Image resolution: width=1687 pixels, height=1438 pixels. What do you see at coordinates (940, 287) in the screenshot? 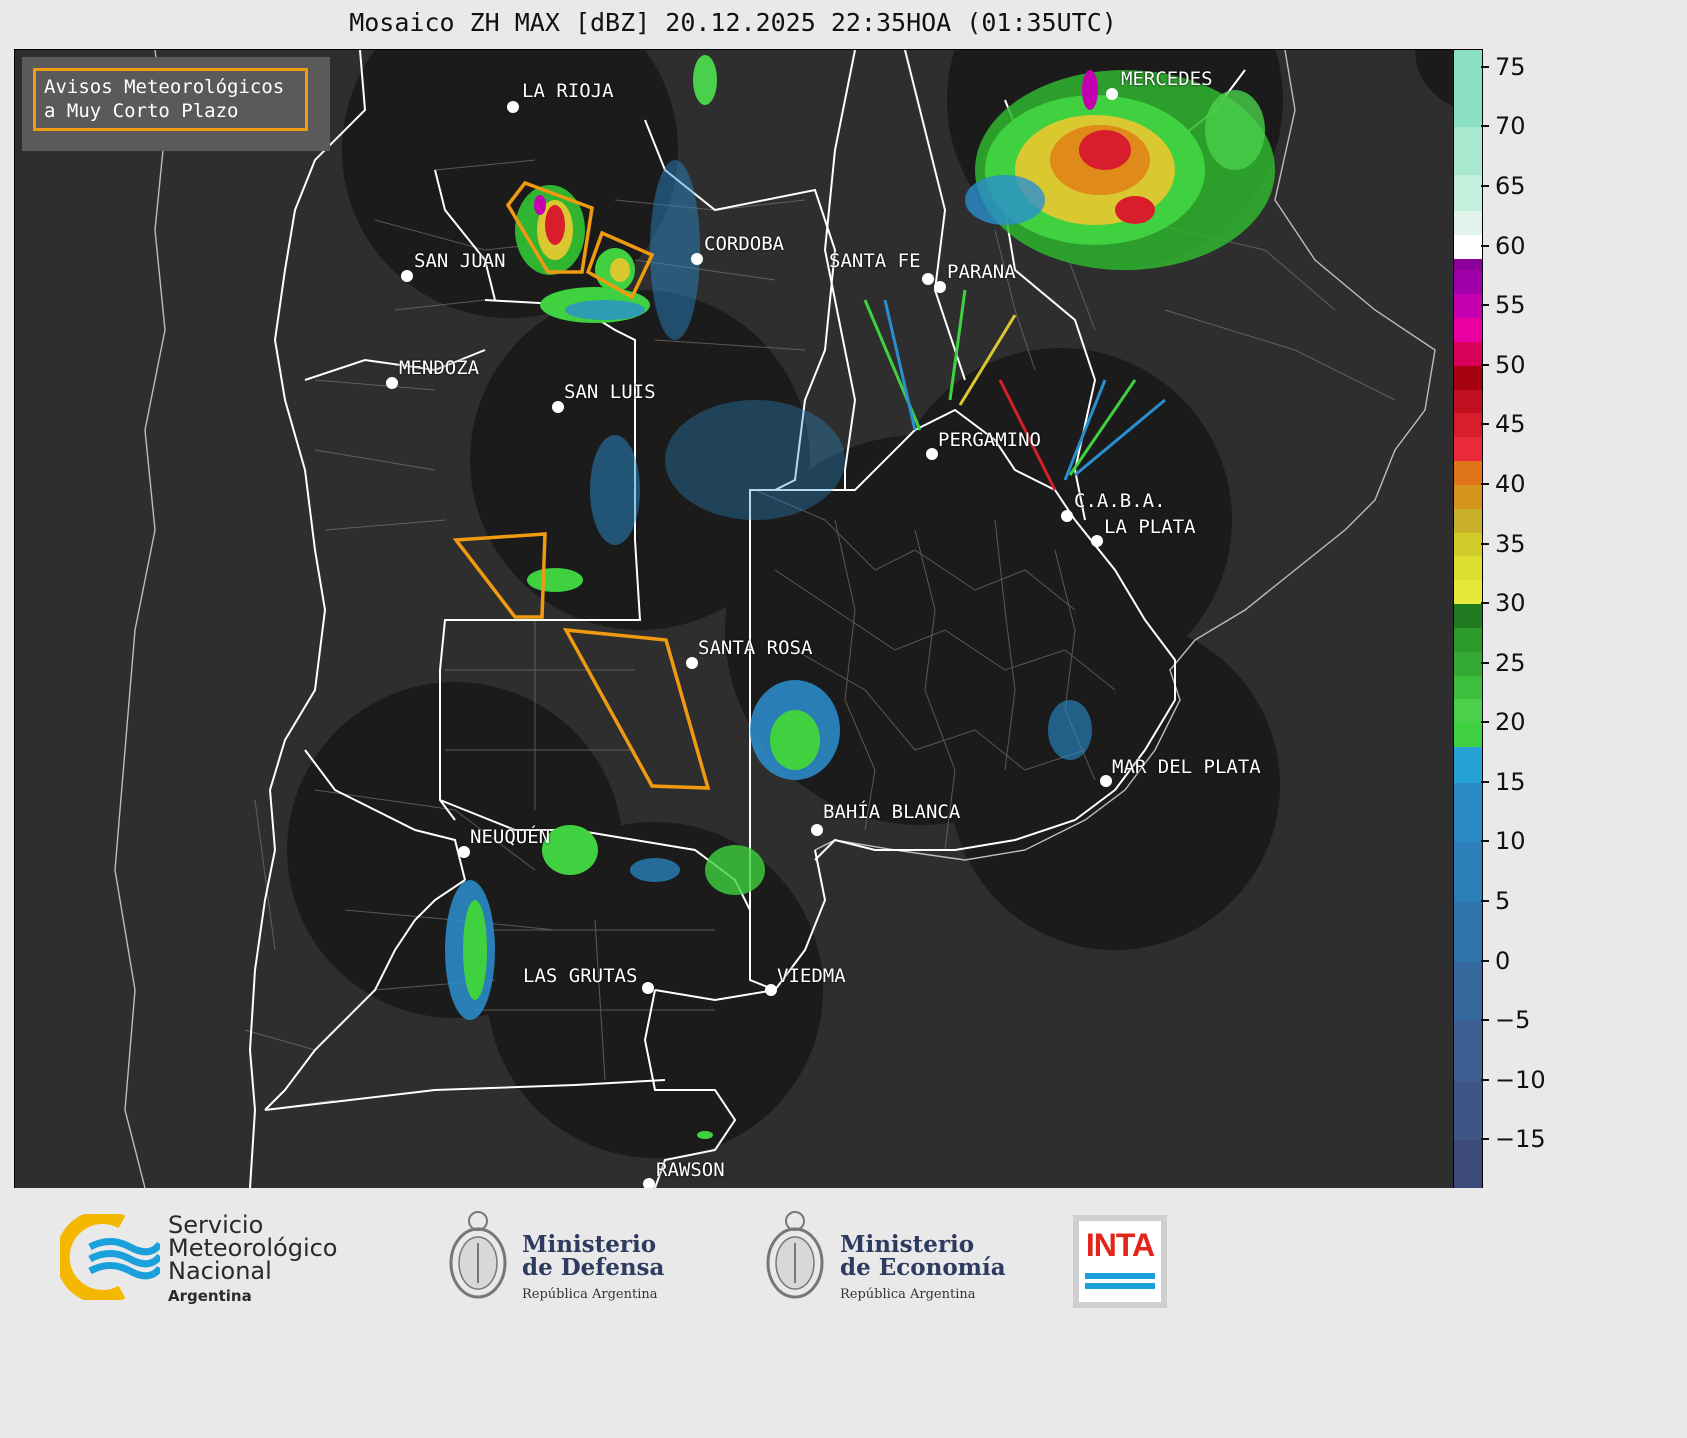
I see `city-dot-parana` at bounding box center [940, 287].